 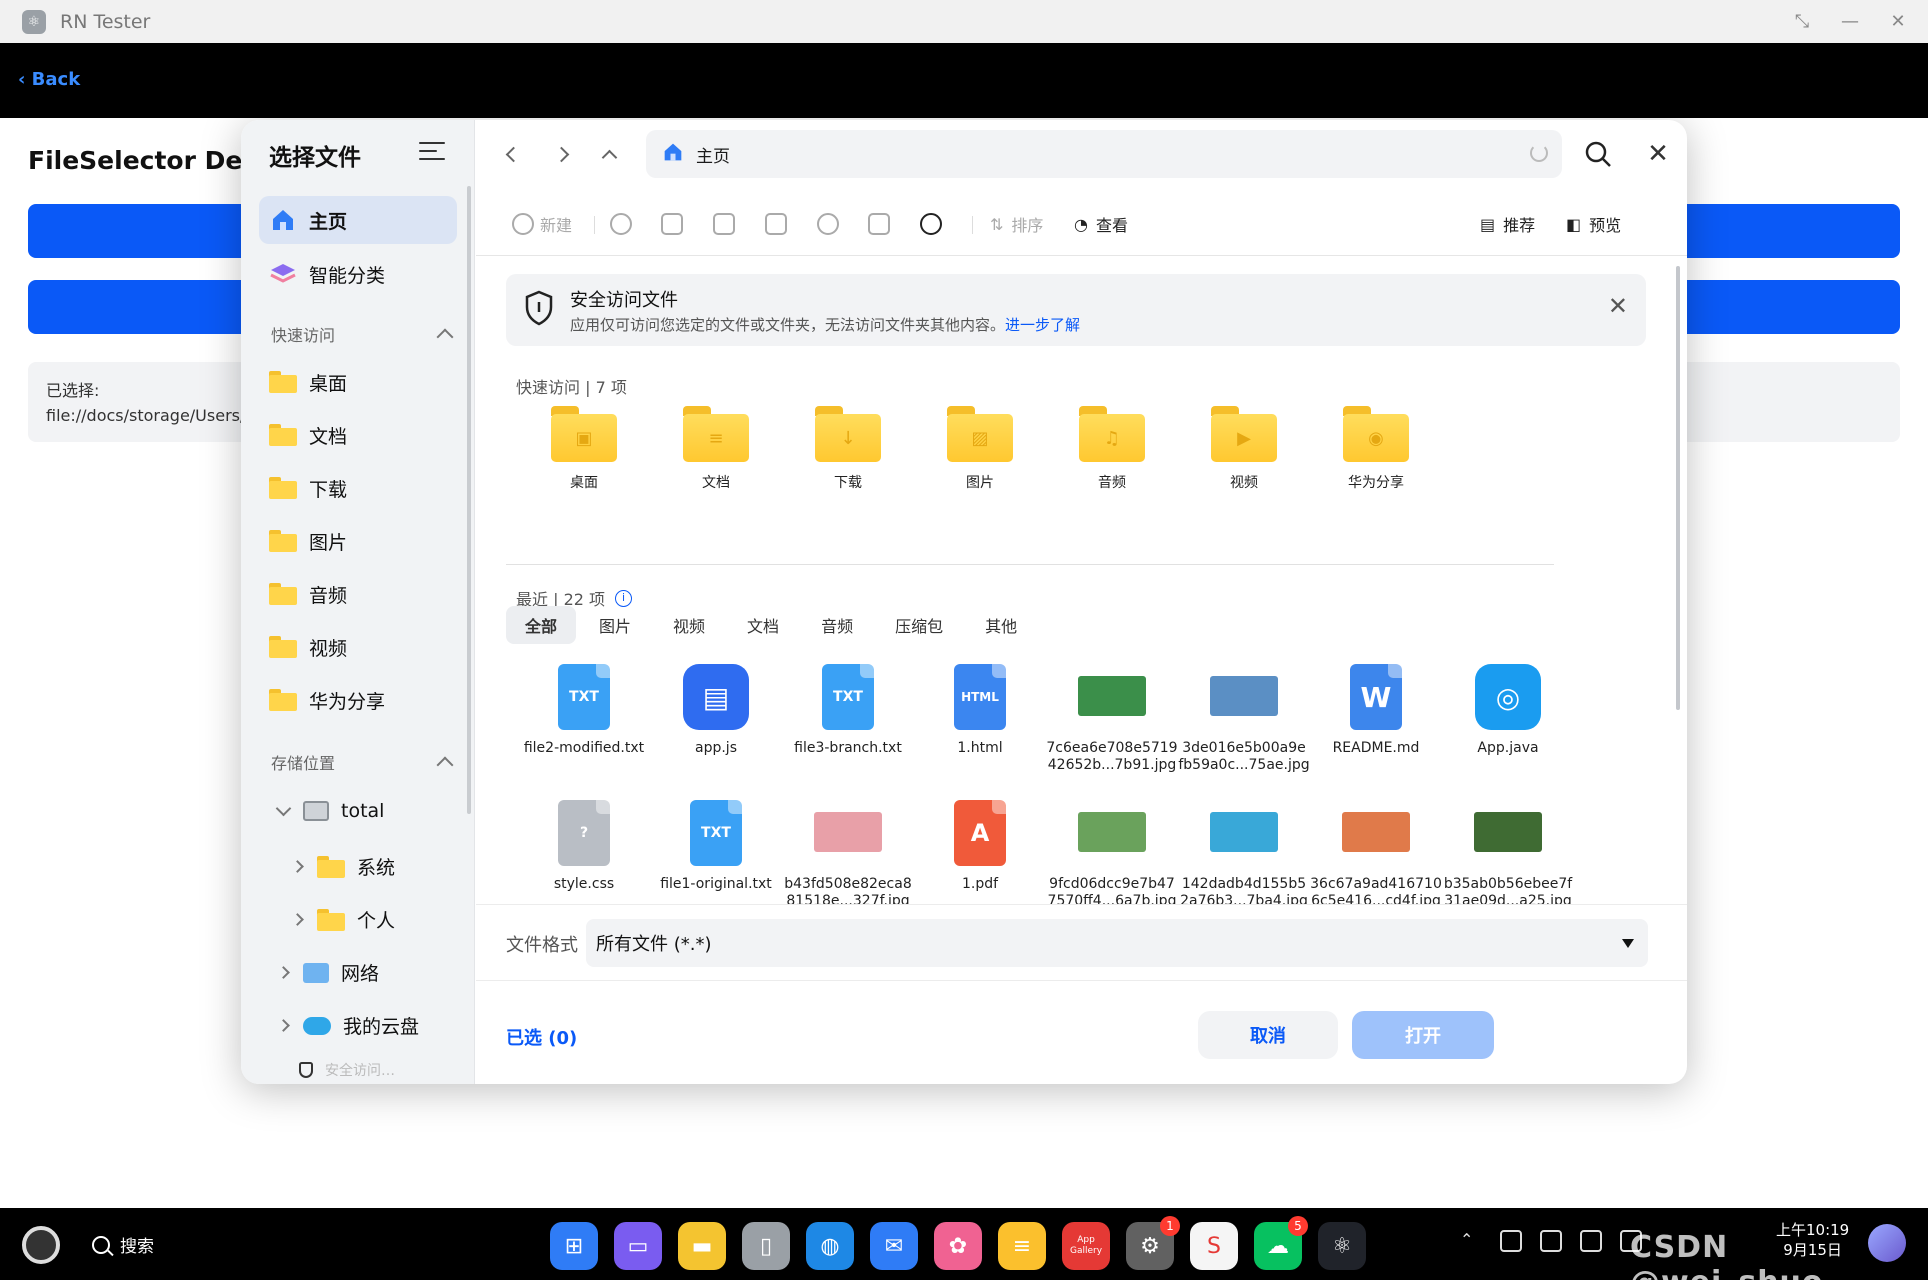 I want to click on file-item: ? style.css, so click(x=584, y=842).